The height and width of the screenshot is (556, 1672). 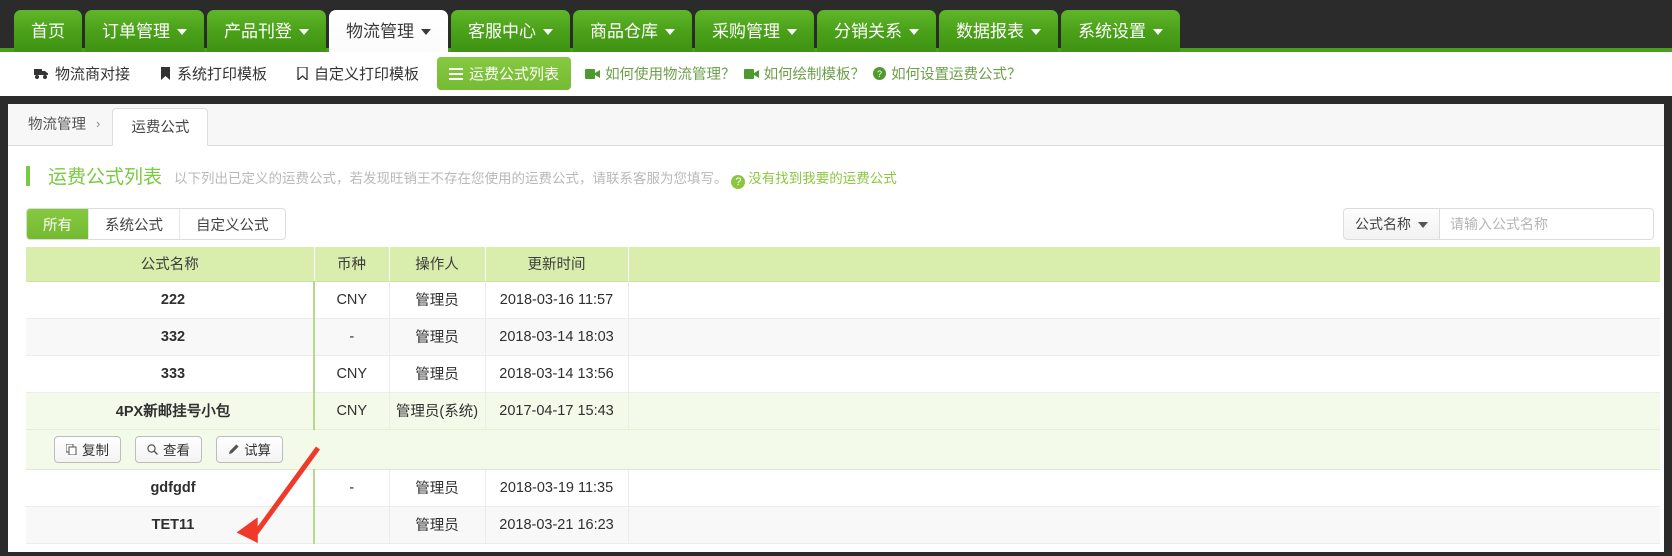 What do you see at coordinates (593, 73) in the screenshot?
I see `video-icon` at bounding box center [593, 73].